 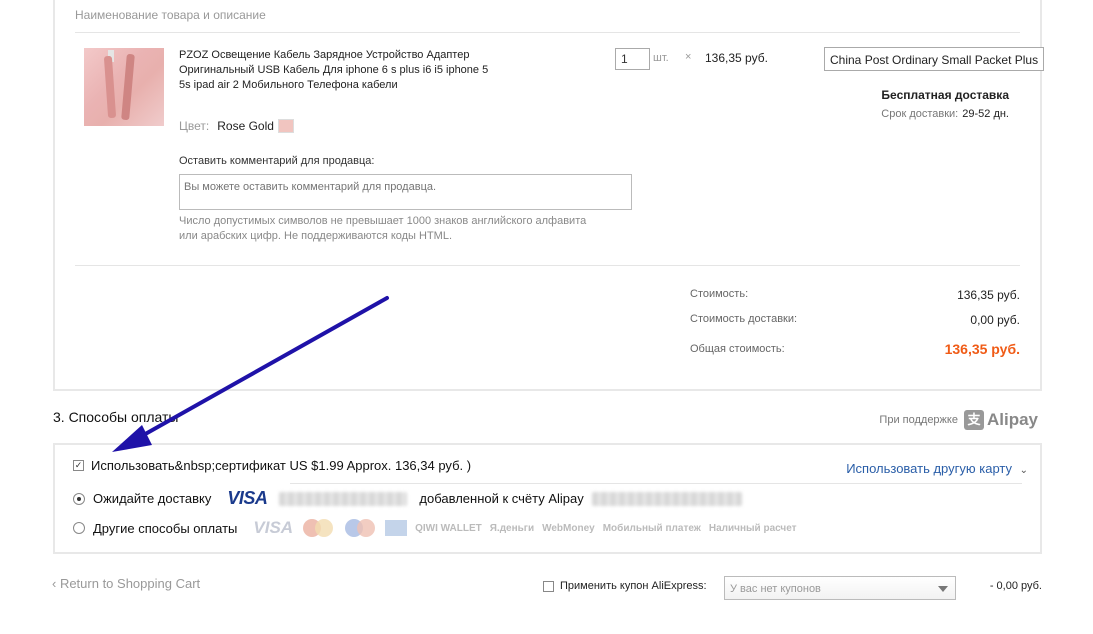 What do you see at coordinates (736, 58) in the screenshot?
I see `unit-price: 136,35 руб.` at bounding box center [736, 58].